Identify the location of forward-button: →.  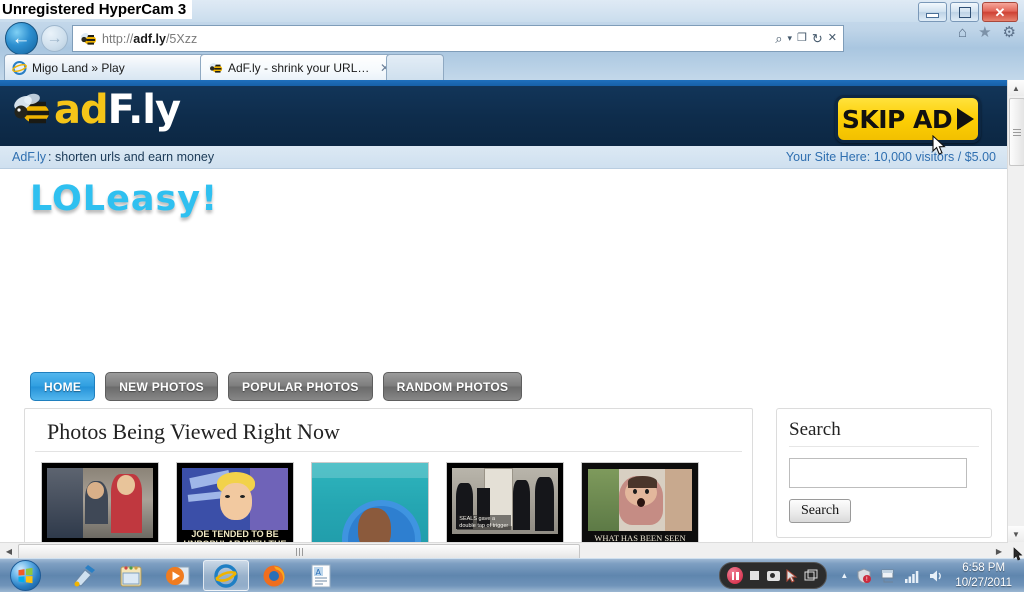
(54, 38).